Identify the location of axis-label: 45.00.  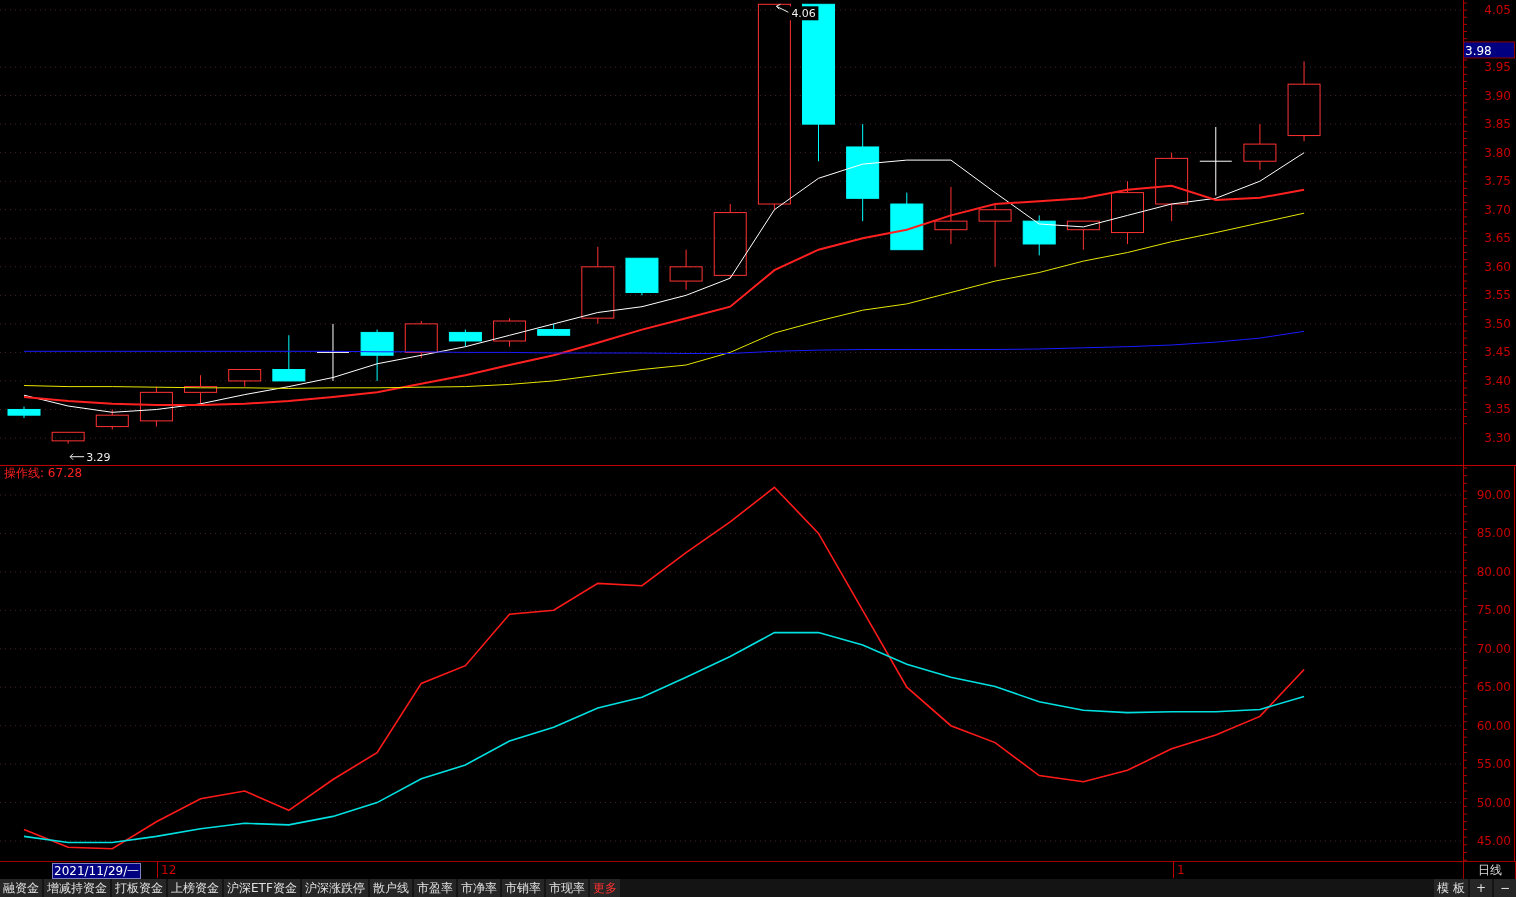
(1493, 841).